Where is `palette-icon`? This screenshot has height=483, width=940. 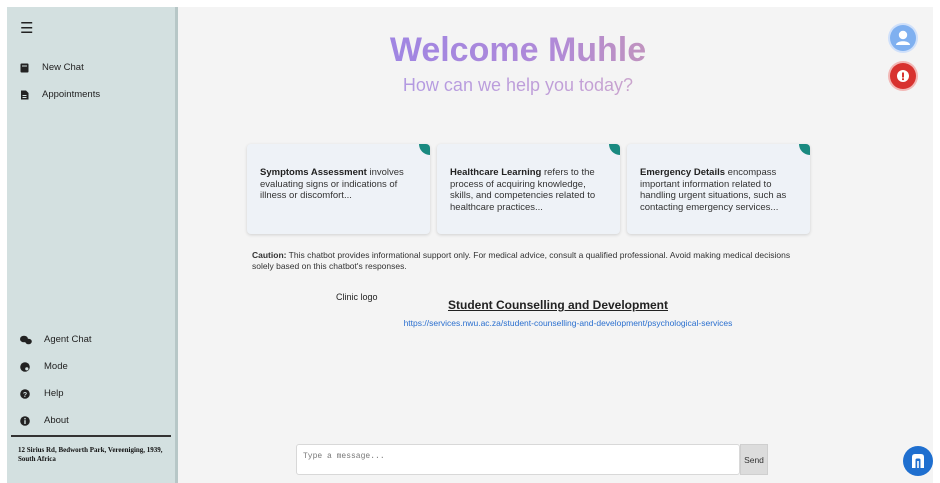 palette-icon is located at coordinates (25, 366).